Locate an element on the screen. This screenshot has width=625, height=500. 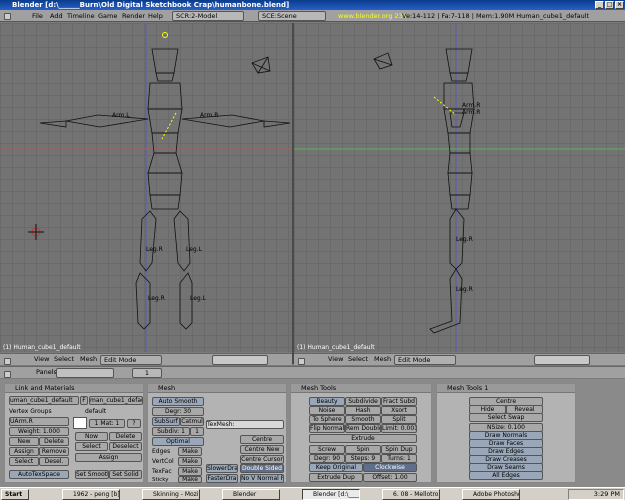
menu-timeline: Timeline is located at coordinates (81, 16).